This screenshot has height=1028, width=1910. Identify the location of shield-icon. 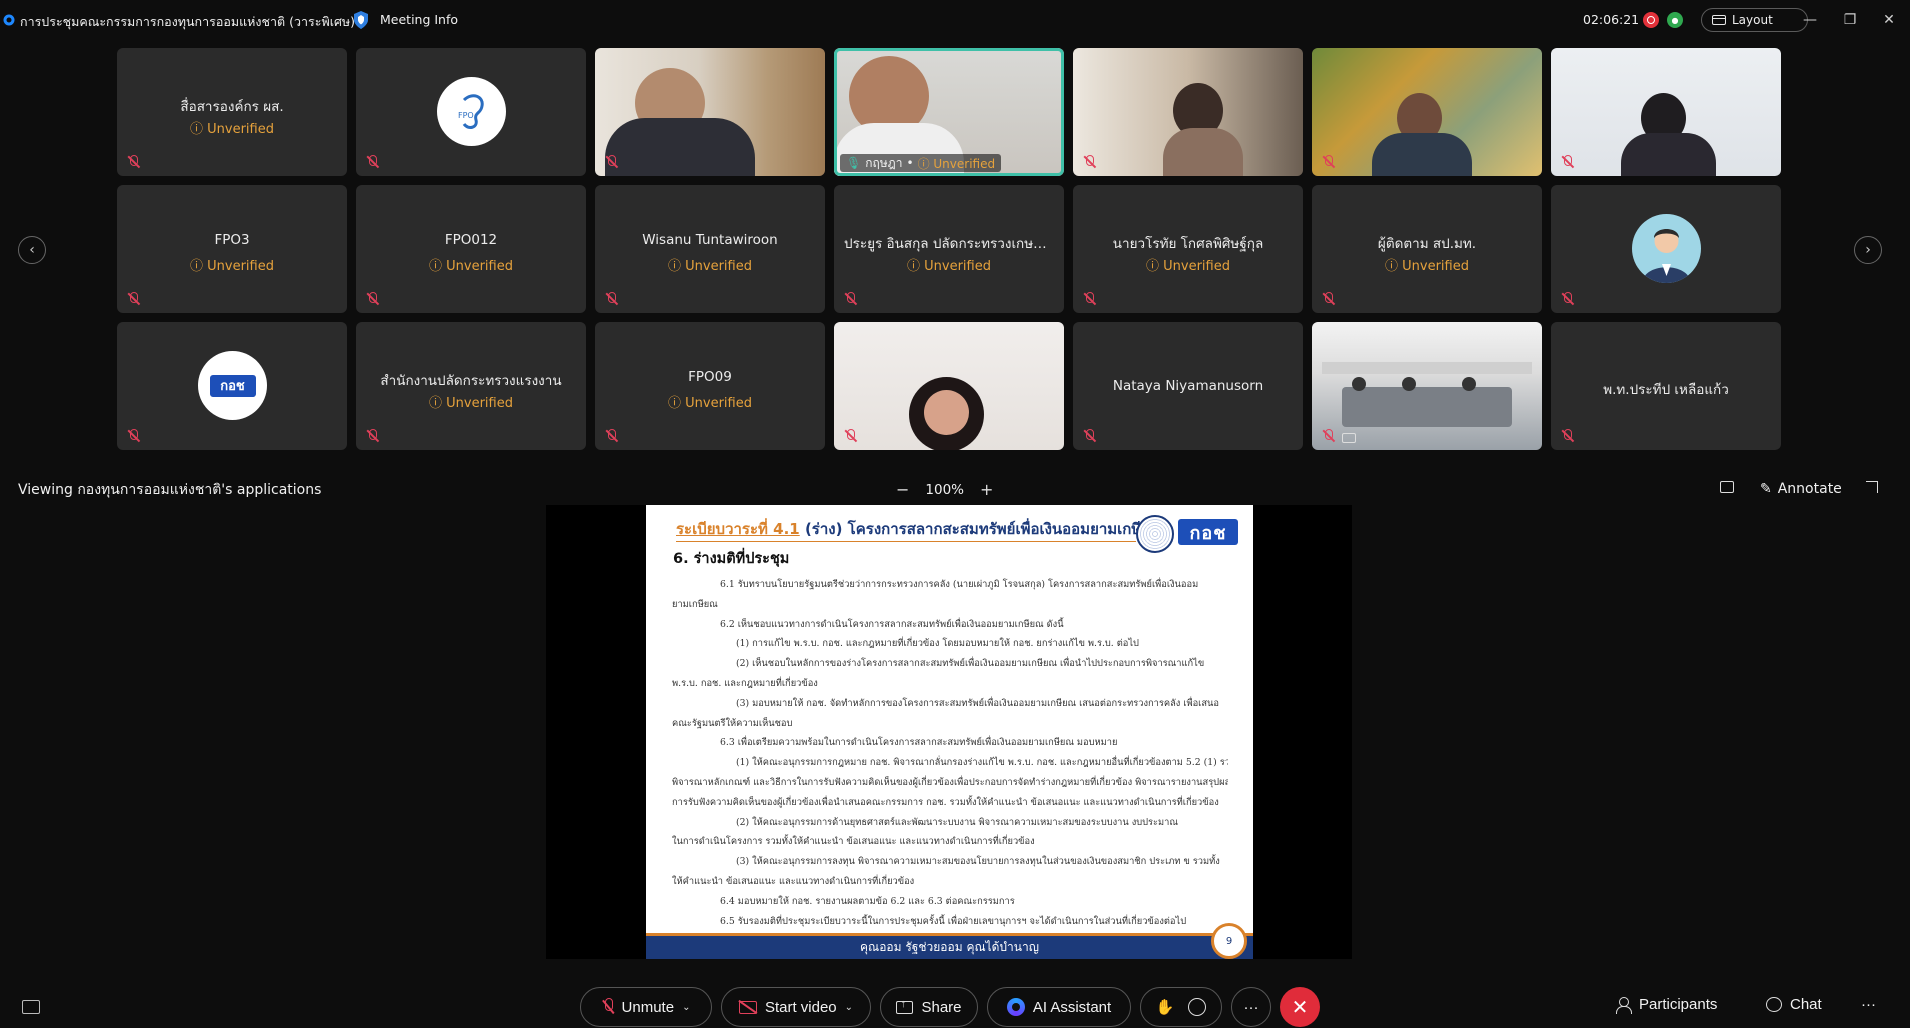
(361, 20).